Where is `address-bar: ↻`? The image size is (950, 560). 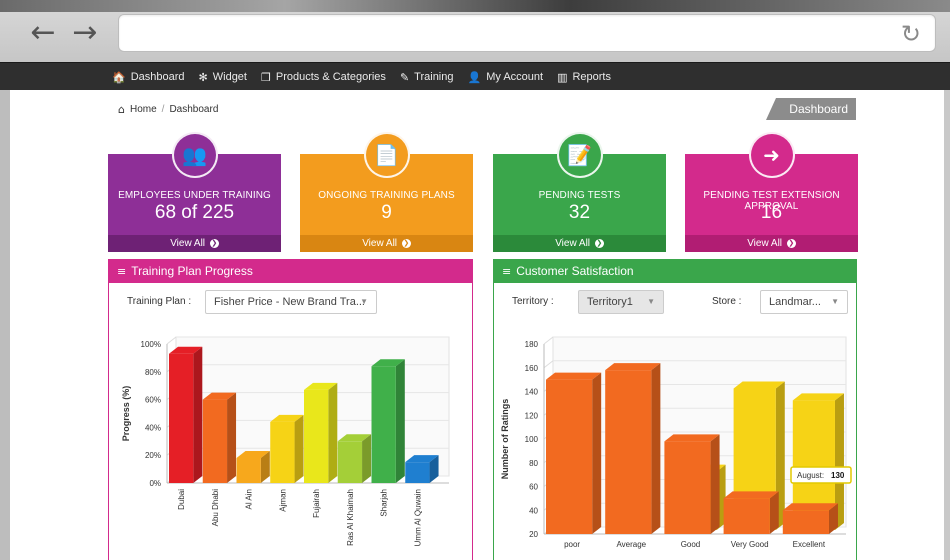
address-bar: ↻ is located at coordinates (527, 33).